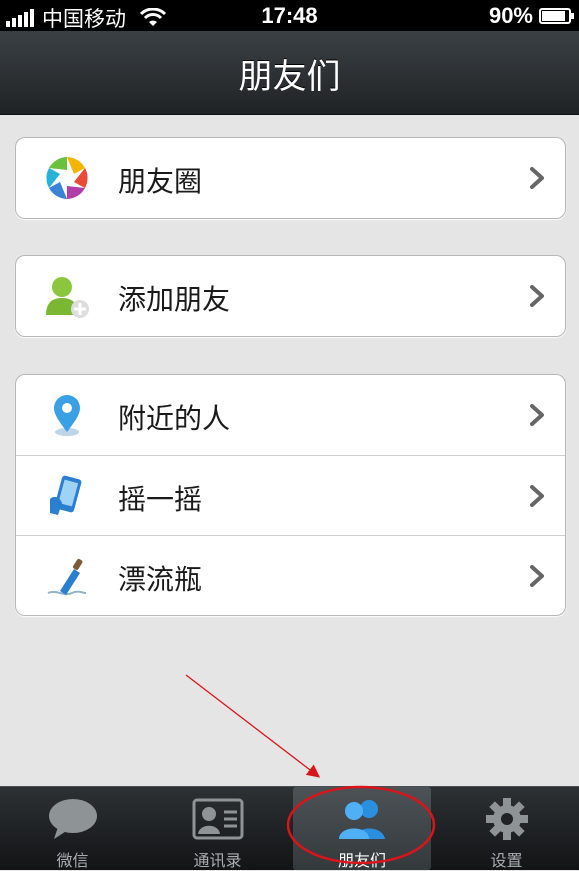 The width and height of the screenshot is (579, 871). What do you see at coordinates (506, 819) in the screenshot?
I see `gear-icon` at bounding box center [506, 819].